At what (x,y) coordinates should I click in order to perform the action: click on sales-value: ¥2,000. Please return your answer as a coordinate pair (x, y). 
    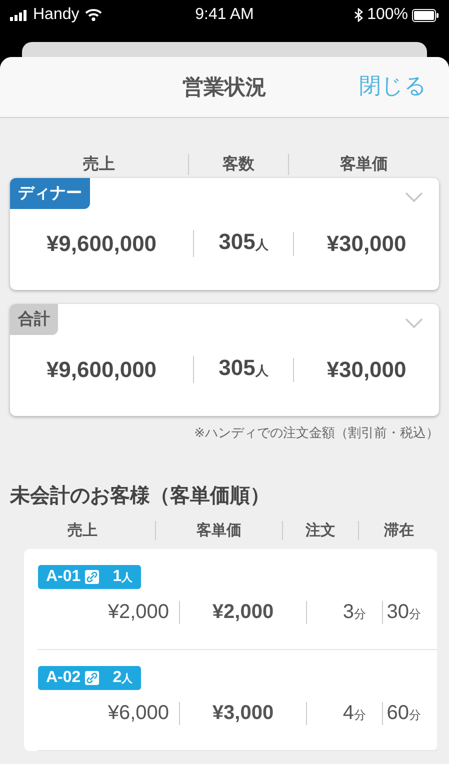
    Looking at the image, I should click on (138, 612).